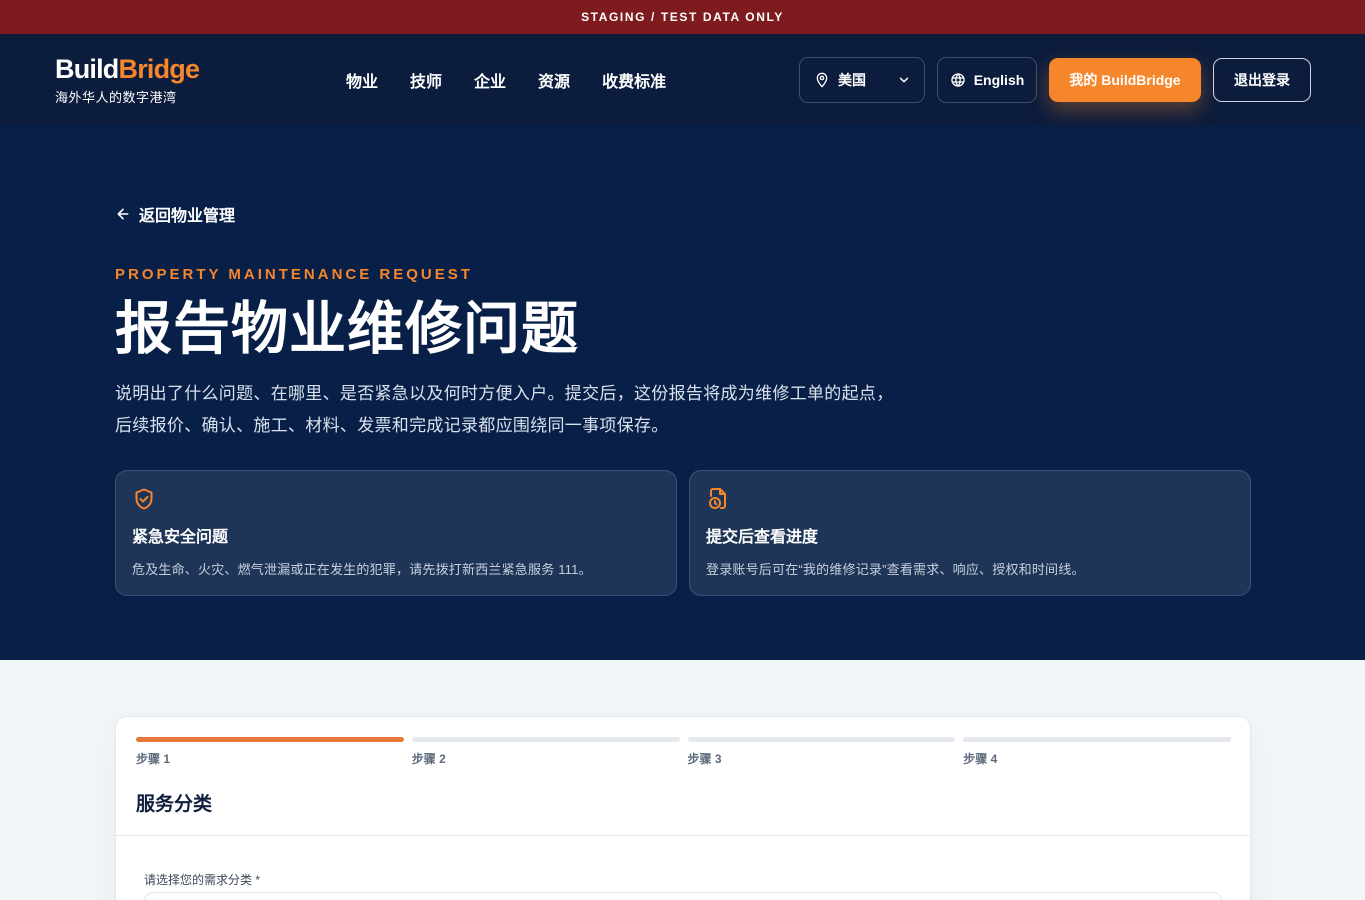 The height and width of the screenshot is (900, 1365). I want to click on category-field-label: 请选择您的需求分类 *, so click(202, 880).